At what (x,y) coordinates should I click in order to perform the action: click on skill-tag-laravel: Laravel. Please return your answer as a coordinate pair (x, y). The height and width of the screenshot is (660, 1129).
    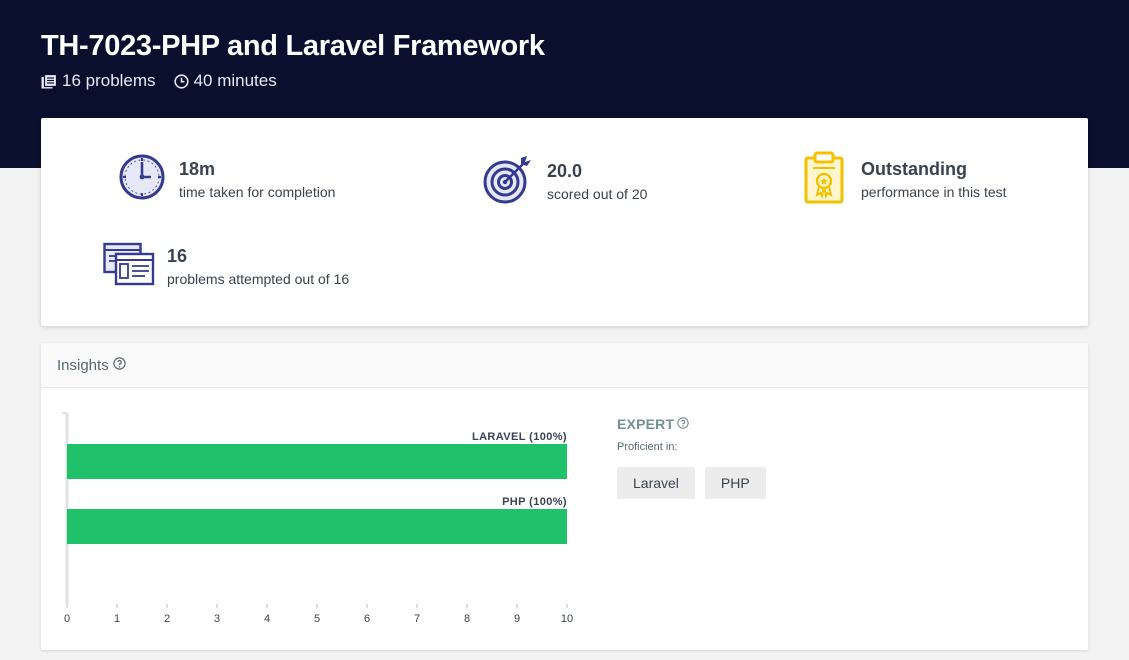
    Looking at the image, I should click on (656, 483).